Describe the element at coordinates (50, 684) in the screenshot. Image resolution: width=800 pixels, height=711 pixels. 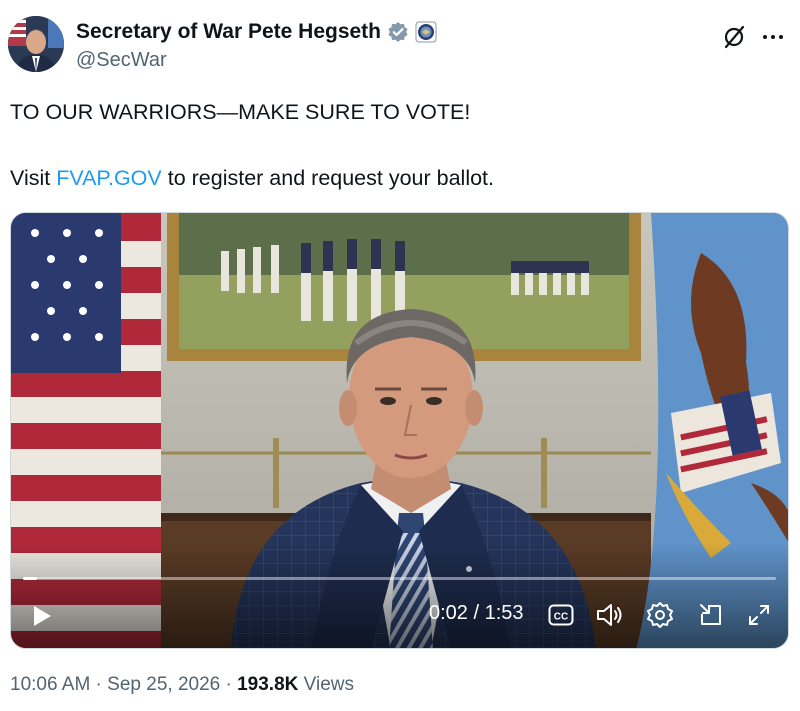
I see `tweet-time: 10:06 AM` at that location.